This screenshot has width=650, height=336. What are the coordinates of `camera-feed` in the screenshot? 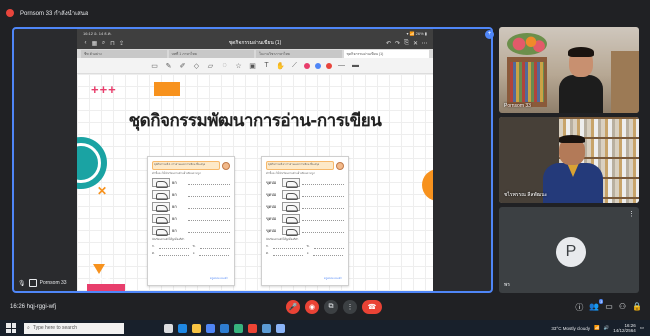 It's located at (569, 70).